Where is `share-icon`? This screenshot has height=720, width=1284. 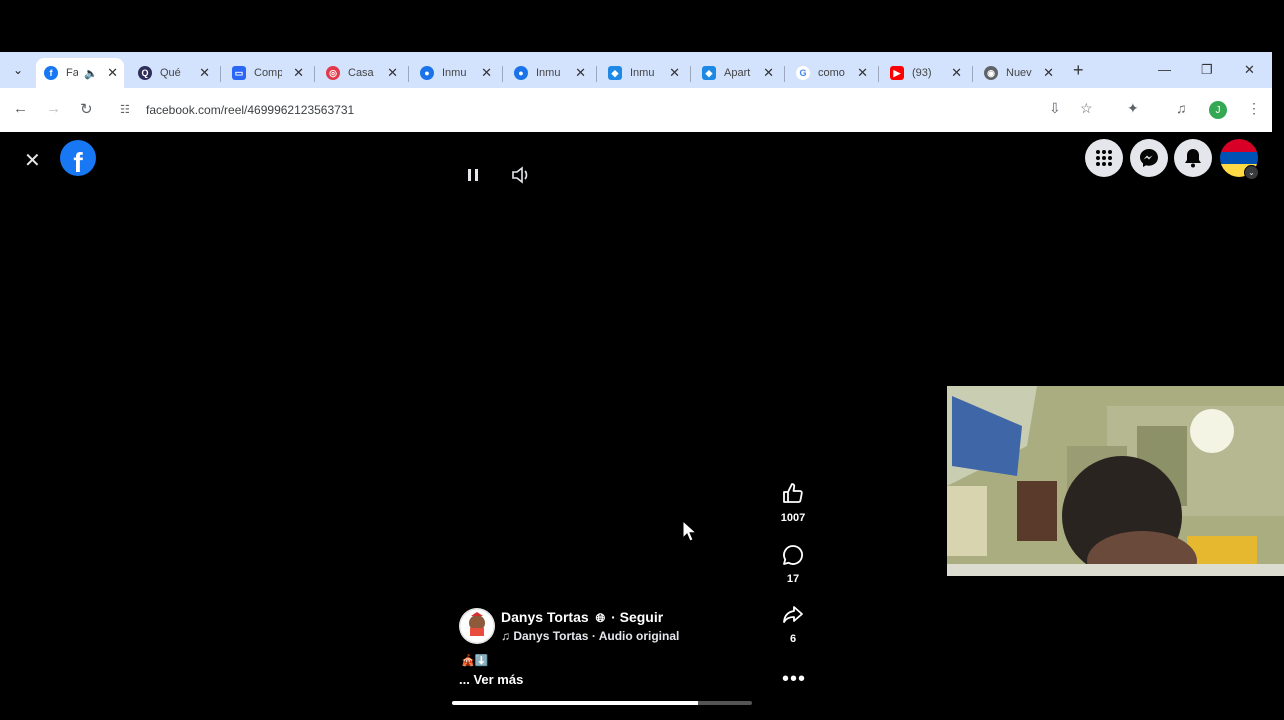
share-icon is located at coordinates (793, 614).